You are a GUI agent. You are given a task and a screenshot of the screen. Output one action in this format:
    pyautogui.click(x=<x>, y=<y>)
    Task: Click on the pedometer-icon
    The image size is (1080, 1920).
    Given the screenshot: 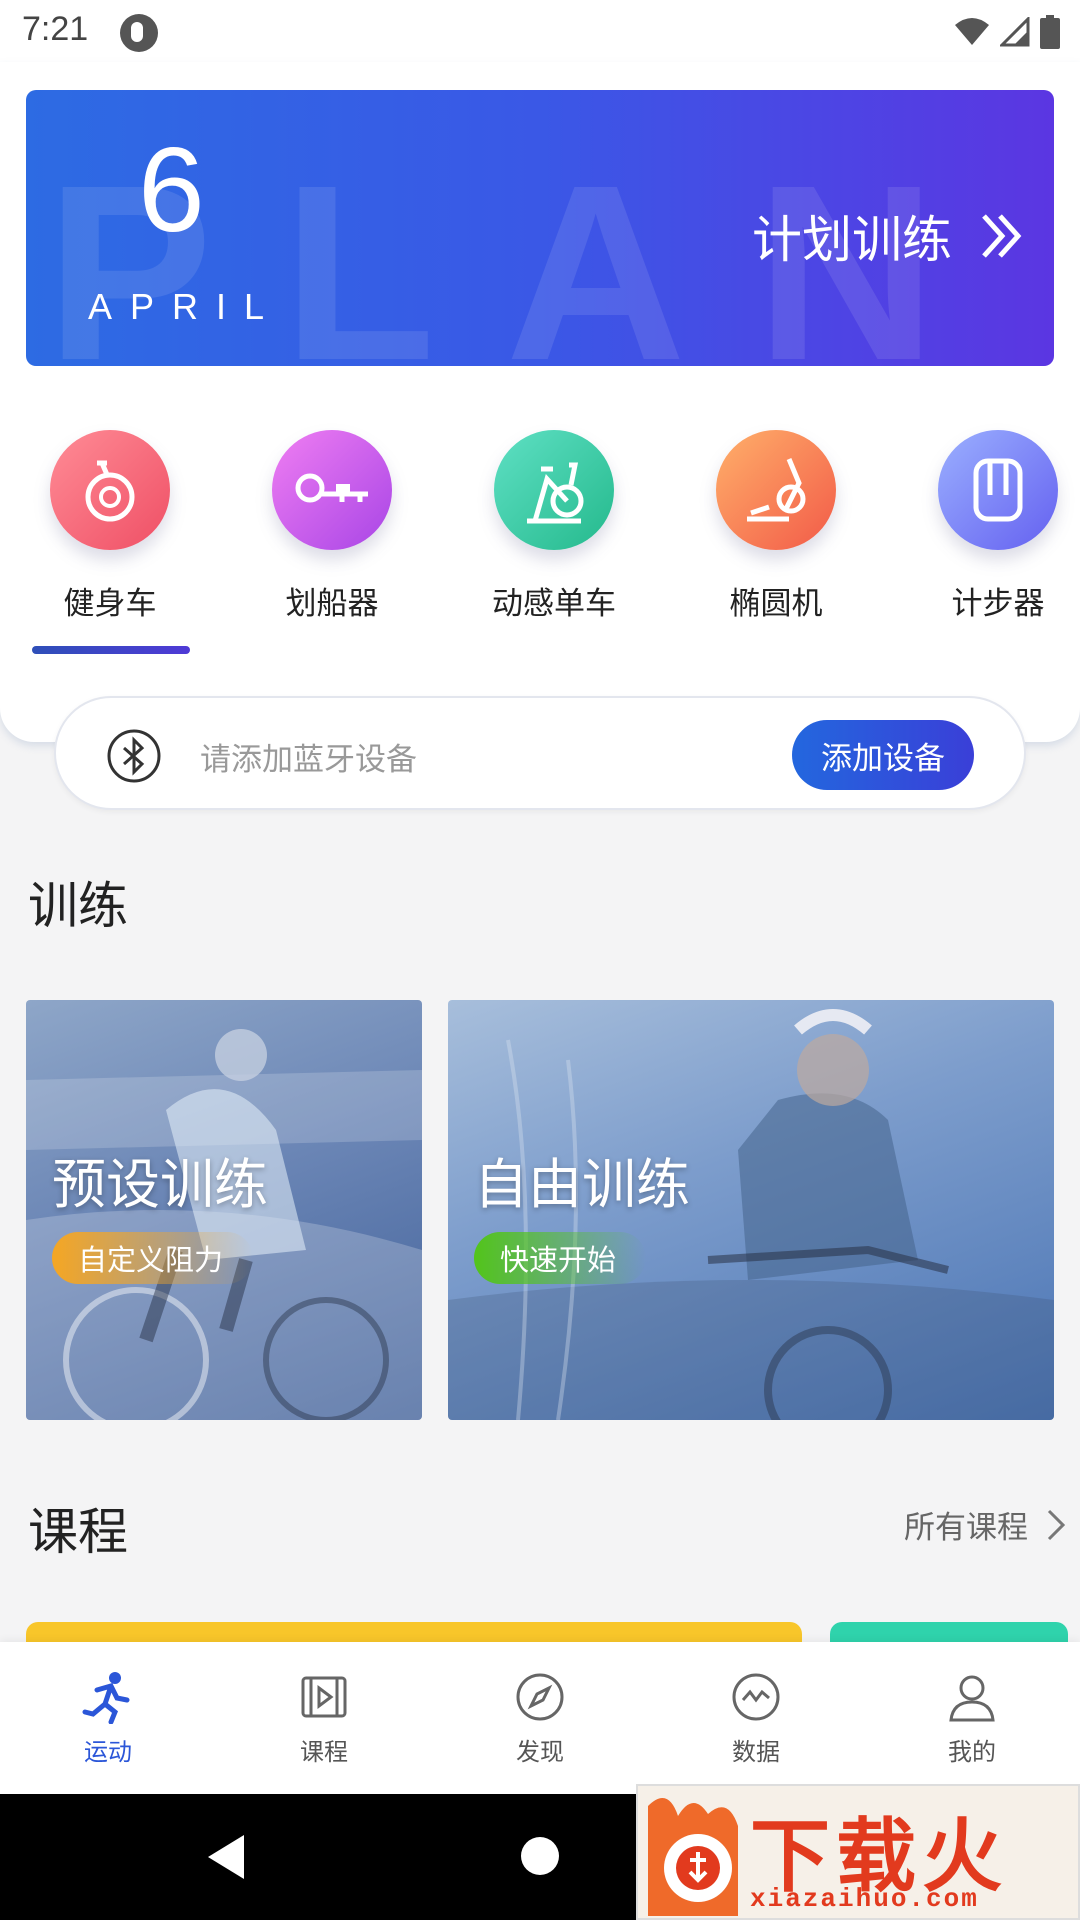 What is the action you would take?
    pyautogui.click(x=998, y=490)
    